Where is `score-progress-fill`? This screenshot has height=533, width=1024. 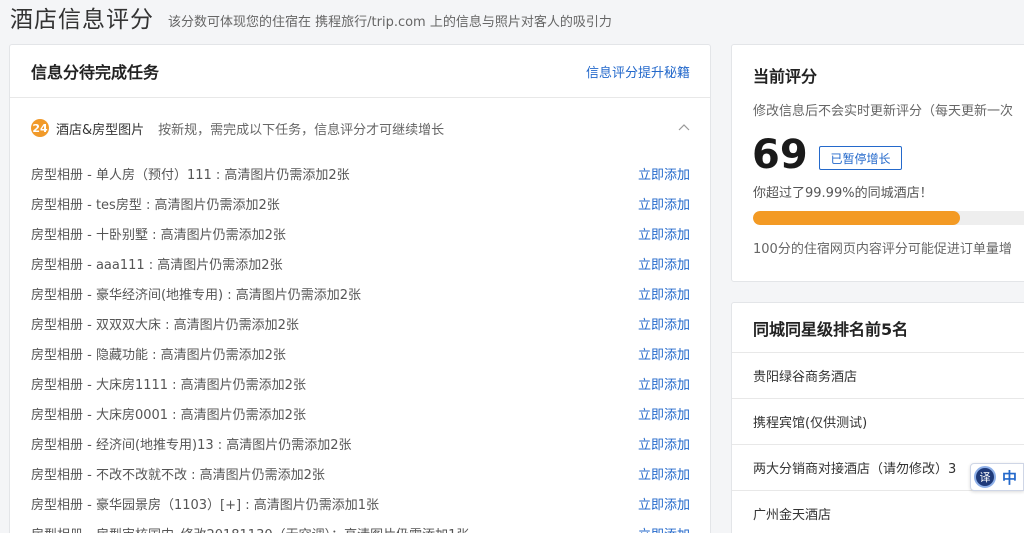 score-progress-fill is located at coordinates (856, 218).